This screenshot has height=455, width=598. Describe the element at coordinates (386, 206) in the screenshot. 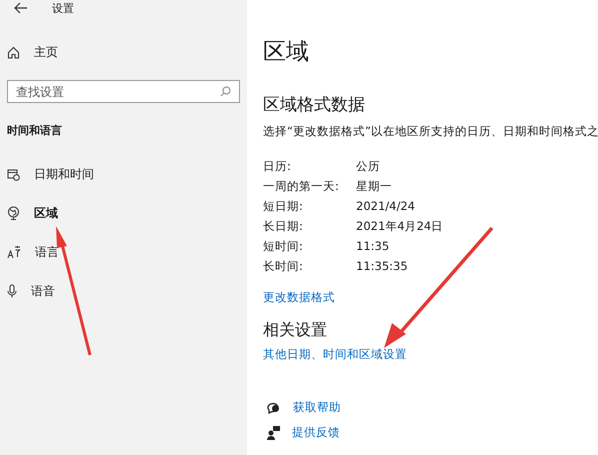

I see `format-value: 2021/4/24` at that location.